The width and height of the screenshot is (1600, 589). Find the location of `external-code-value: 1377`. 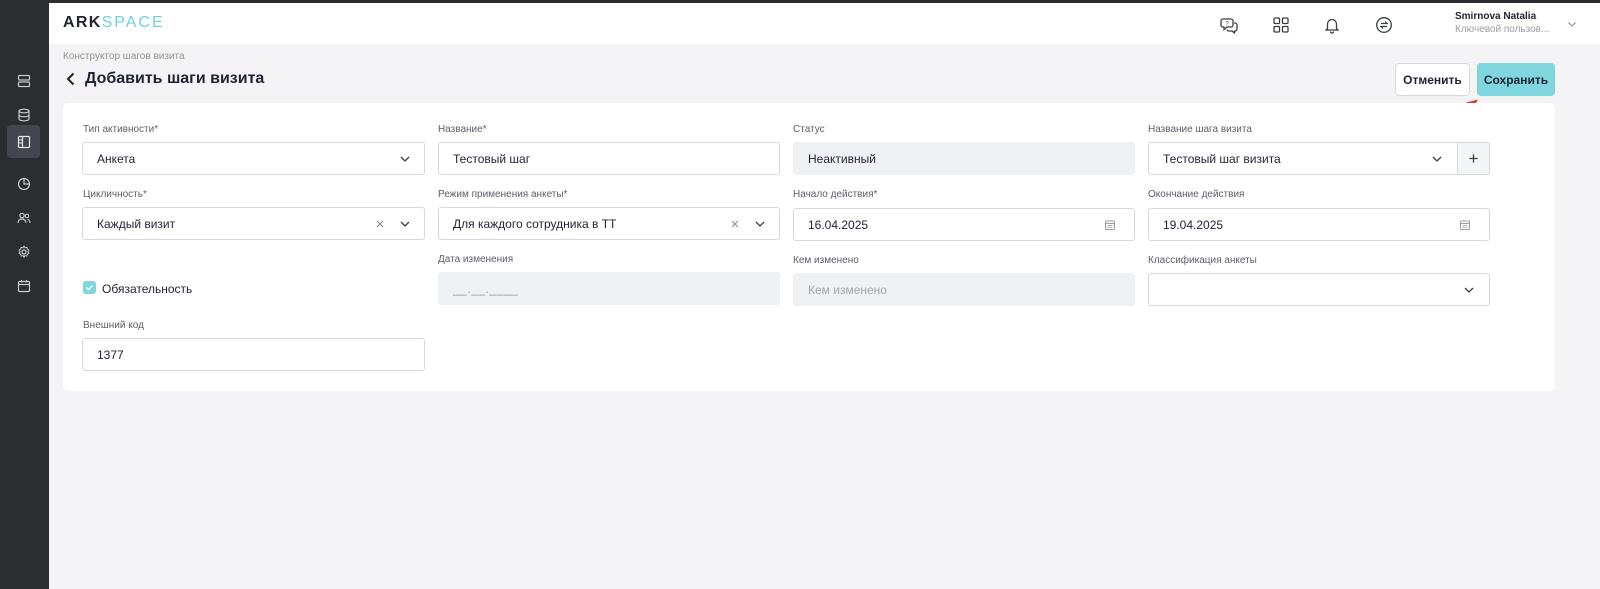

external-code-value: 1377 is located at coordinates (110, 354).